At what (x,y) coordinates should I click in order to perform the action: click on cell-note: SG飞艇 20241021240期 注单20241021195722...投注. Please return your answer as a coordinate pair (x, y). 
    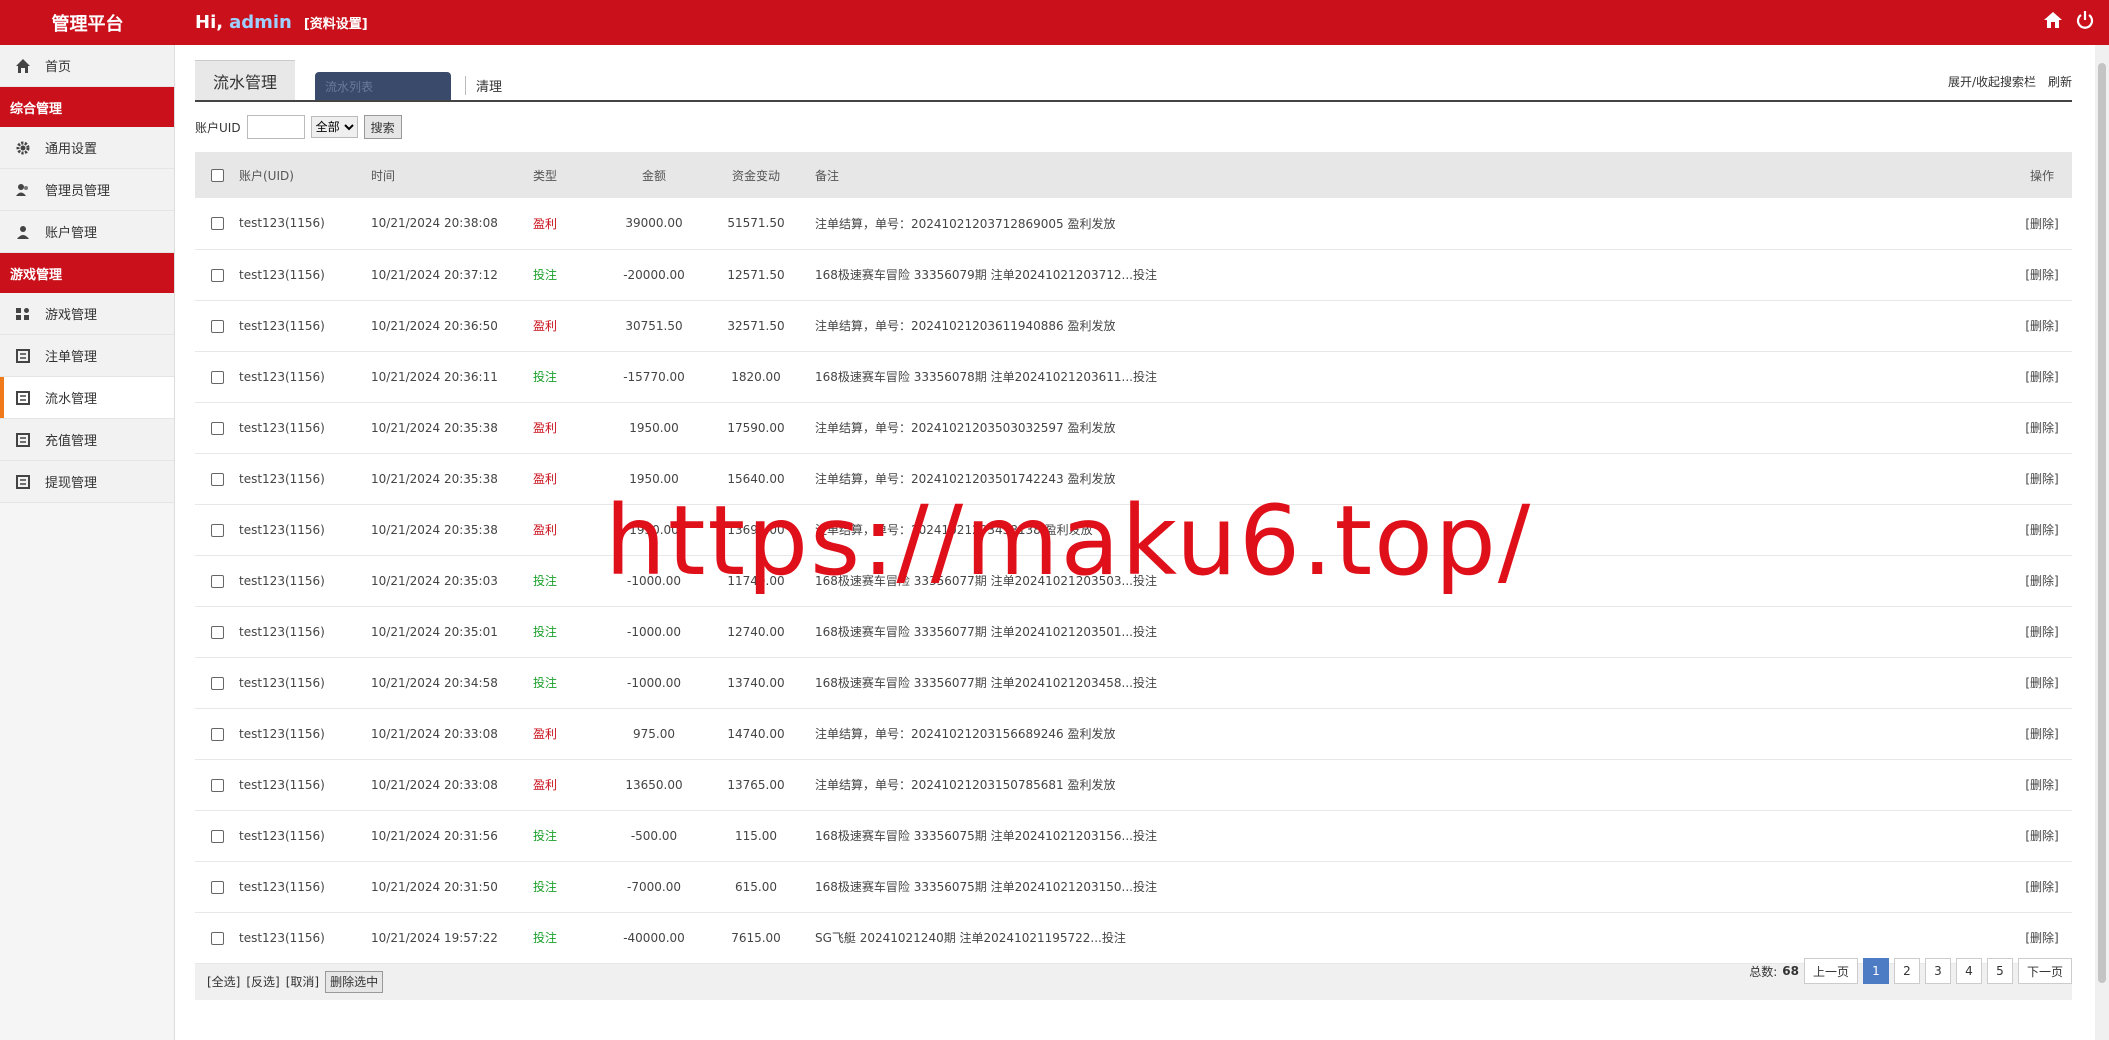
    Looking at the image, I should click on (970, 938).